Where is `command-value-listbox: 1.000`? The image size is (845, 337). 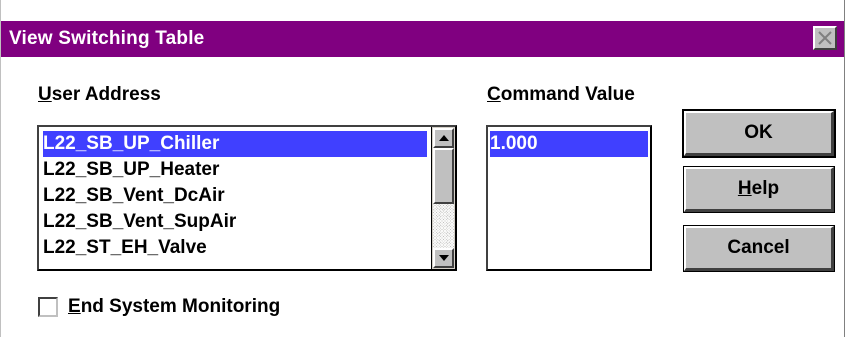 command-value-listbox: 1.000 is located at coordinates (569, 198).